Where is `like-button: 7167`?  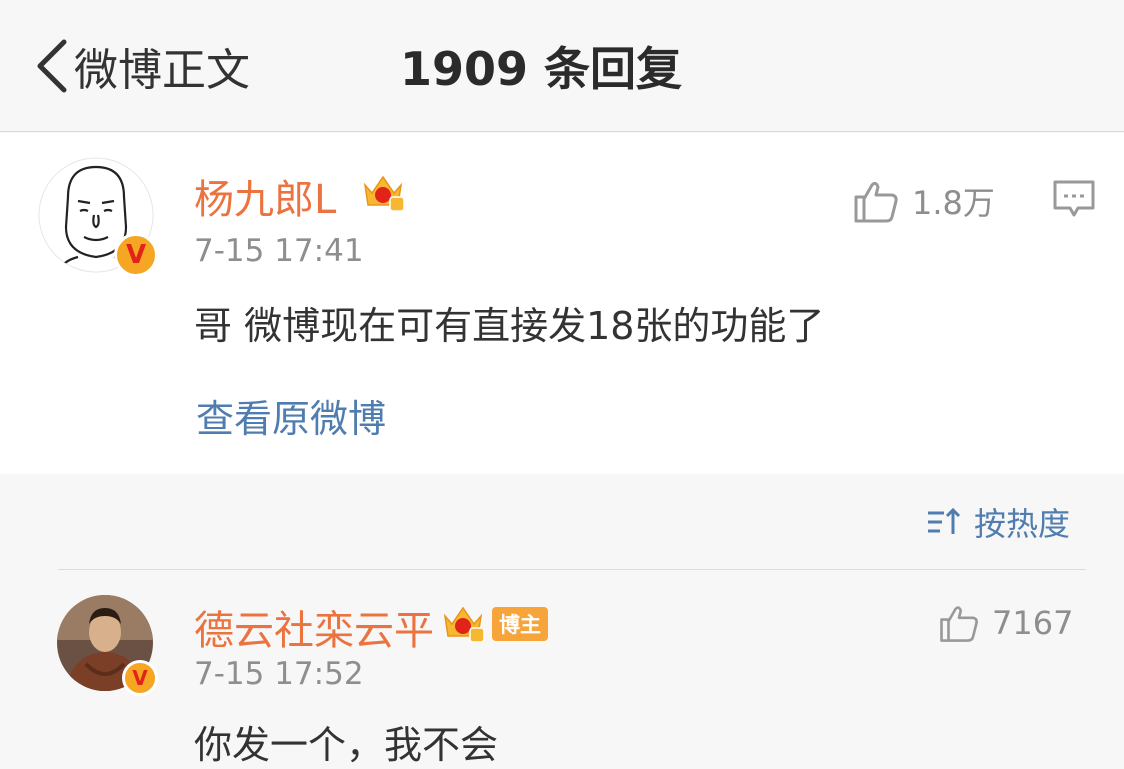
like-button: 7167 is located at coordinates (1005, 623).